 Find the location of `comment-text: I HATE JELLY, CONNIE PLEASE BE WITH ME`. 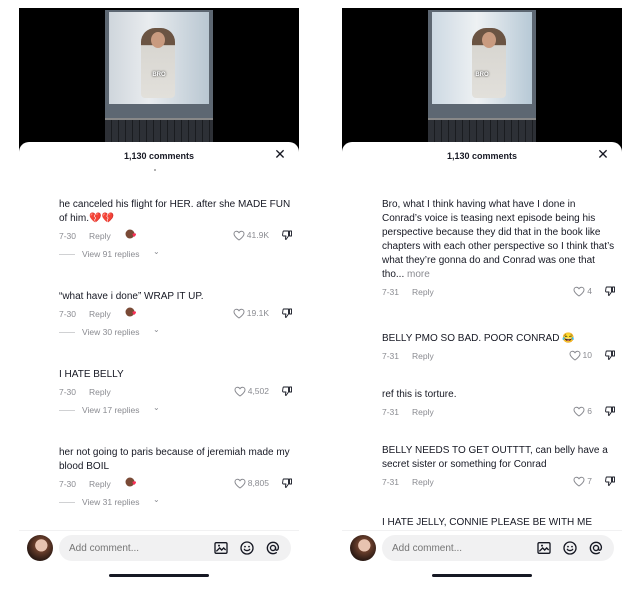

comment-text: I HATE JELLY, CONNIE PLEASE BE WITH ME is located at coordinates (487, 522).